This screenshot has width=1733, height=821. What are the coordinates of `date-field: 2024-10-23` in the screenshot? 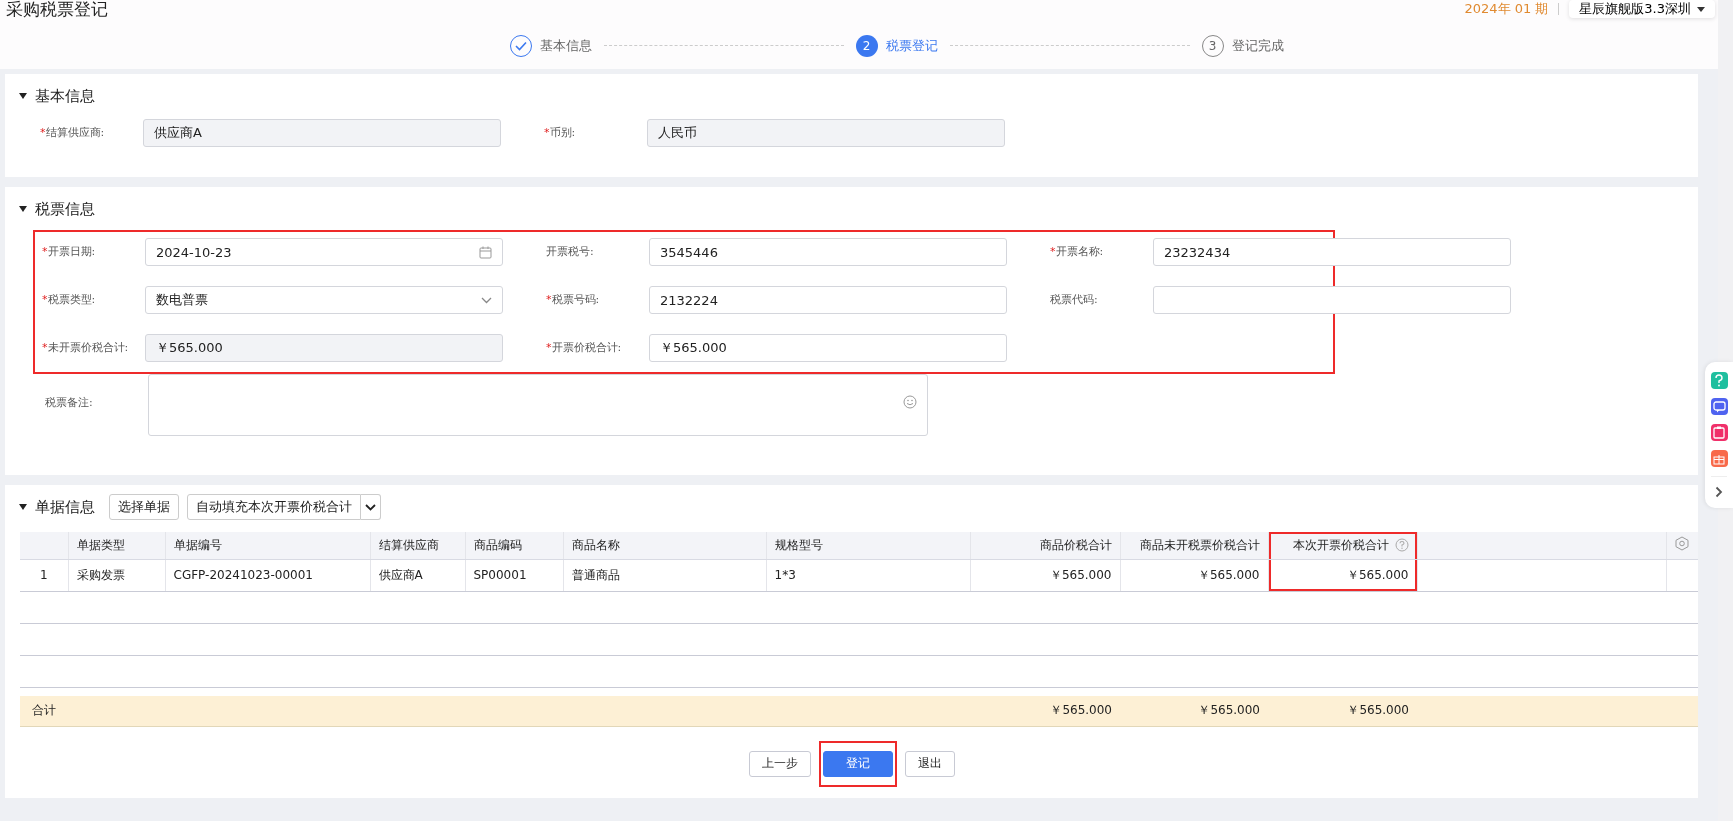 It's located at (324, 252).